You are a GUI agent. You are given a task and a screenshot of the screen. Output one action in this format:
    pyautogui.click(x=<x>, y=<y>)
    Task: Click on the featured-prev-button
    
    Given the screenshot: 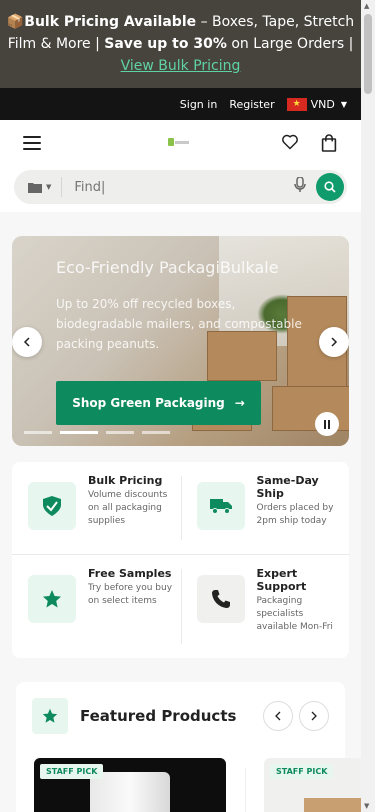 What is the action you would take?
    pyautogui.click(x=278, y=716)
    